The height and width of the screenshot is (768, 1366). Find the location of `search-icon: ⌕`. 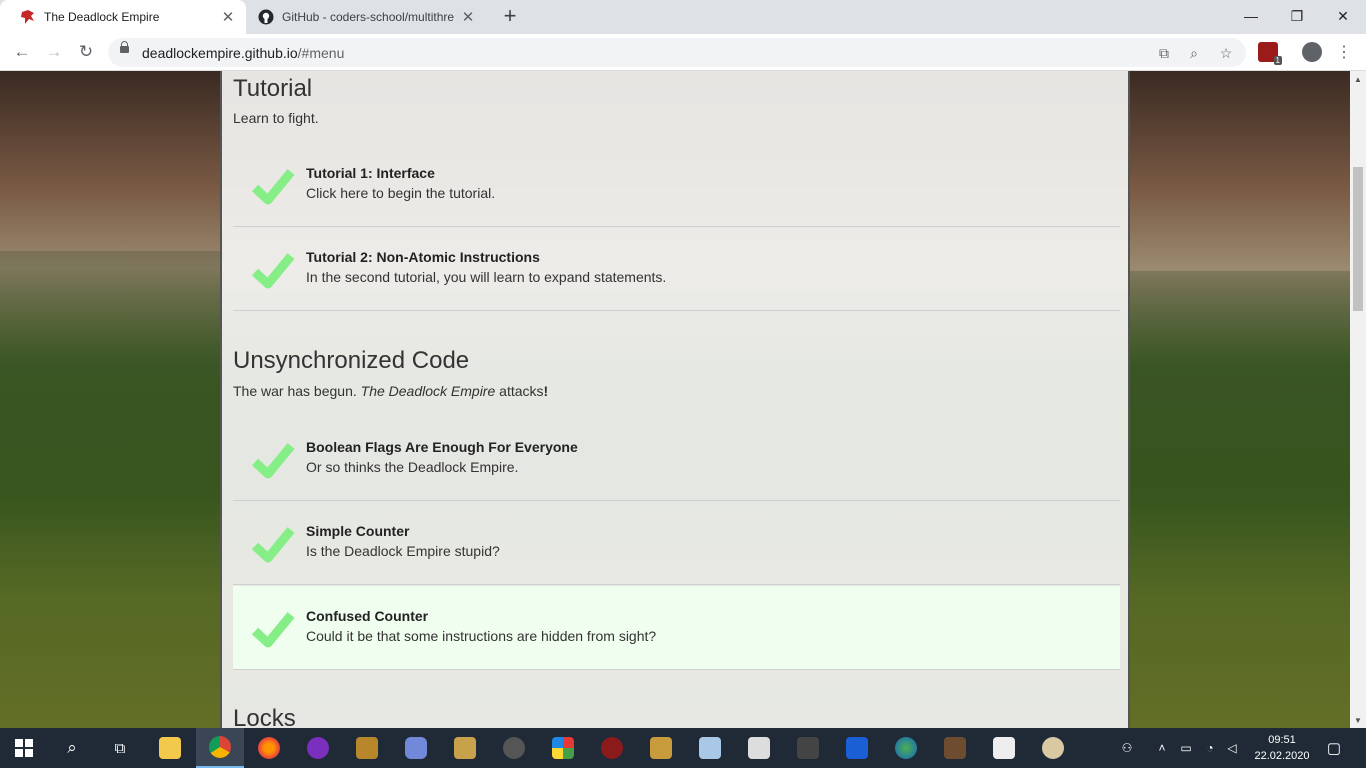

search-icon: ⌕ is located at coordinates (72, 748).